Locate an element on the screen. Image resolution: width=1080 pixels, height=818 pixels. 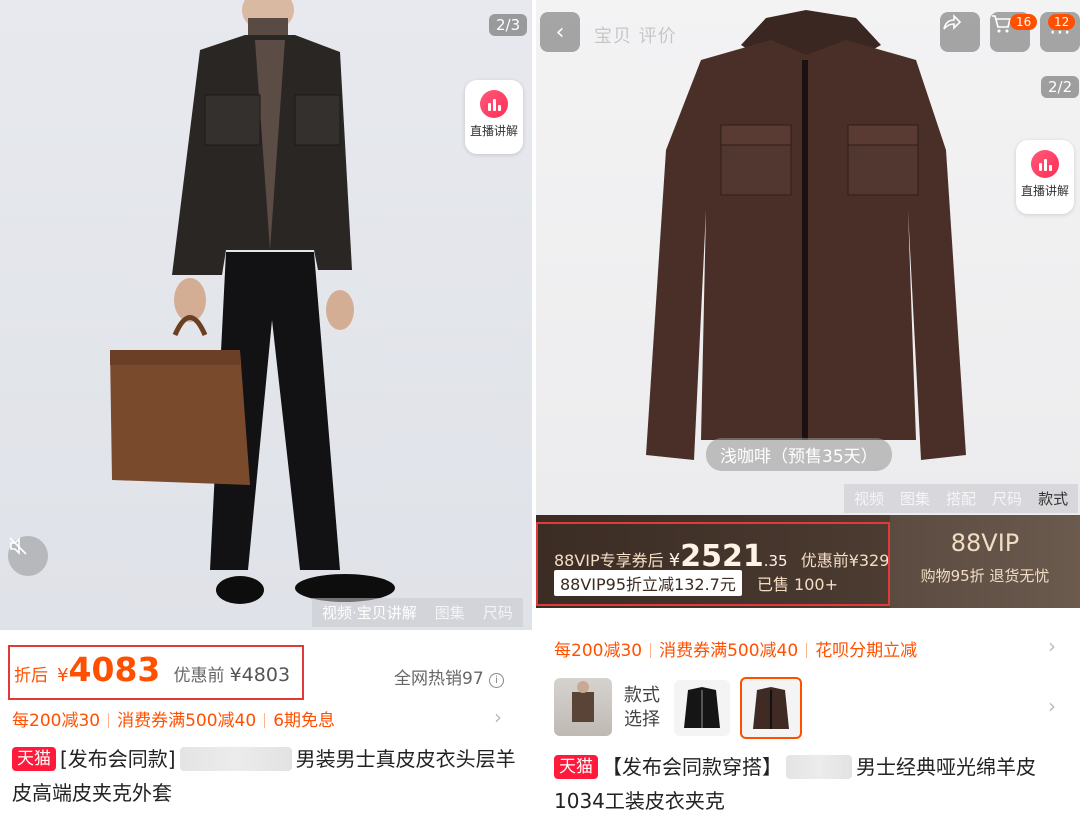
image-counter: 2/2 is located at coordinates (1060, 87).